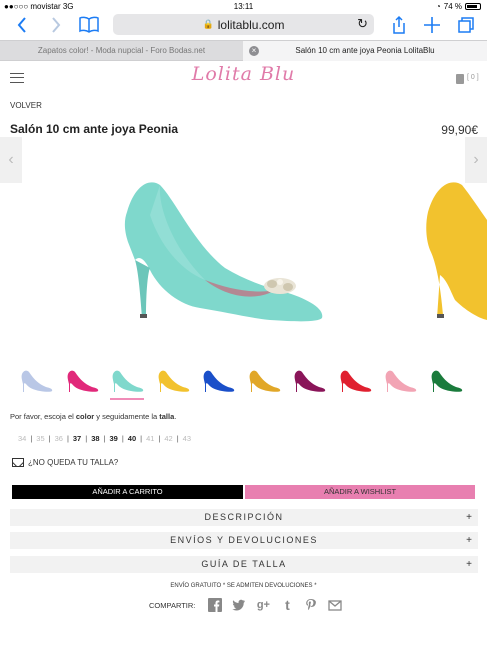  I want to click on accordion-descripcion: DESCRIPCIÓN +, so click(244, 517).